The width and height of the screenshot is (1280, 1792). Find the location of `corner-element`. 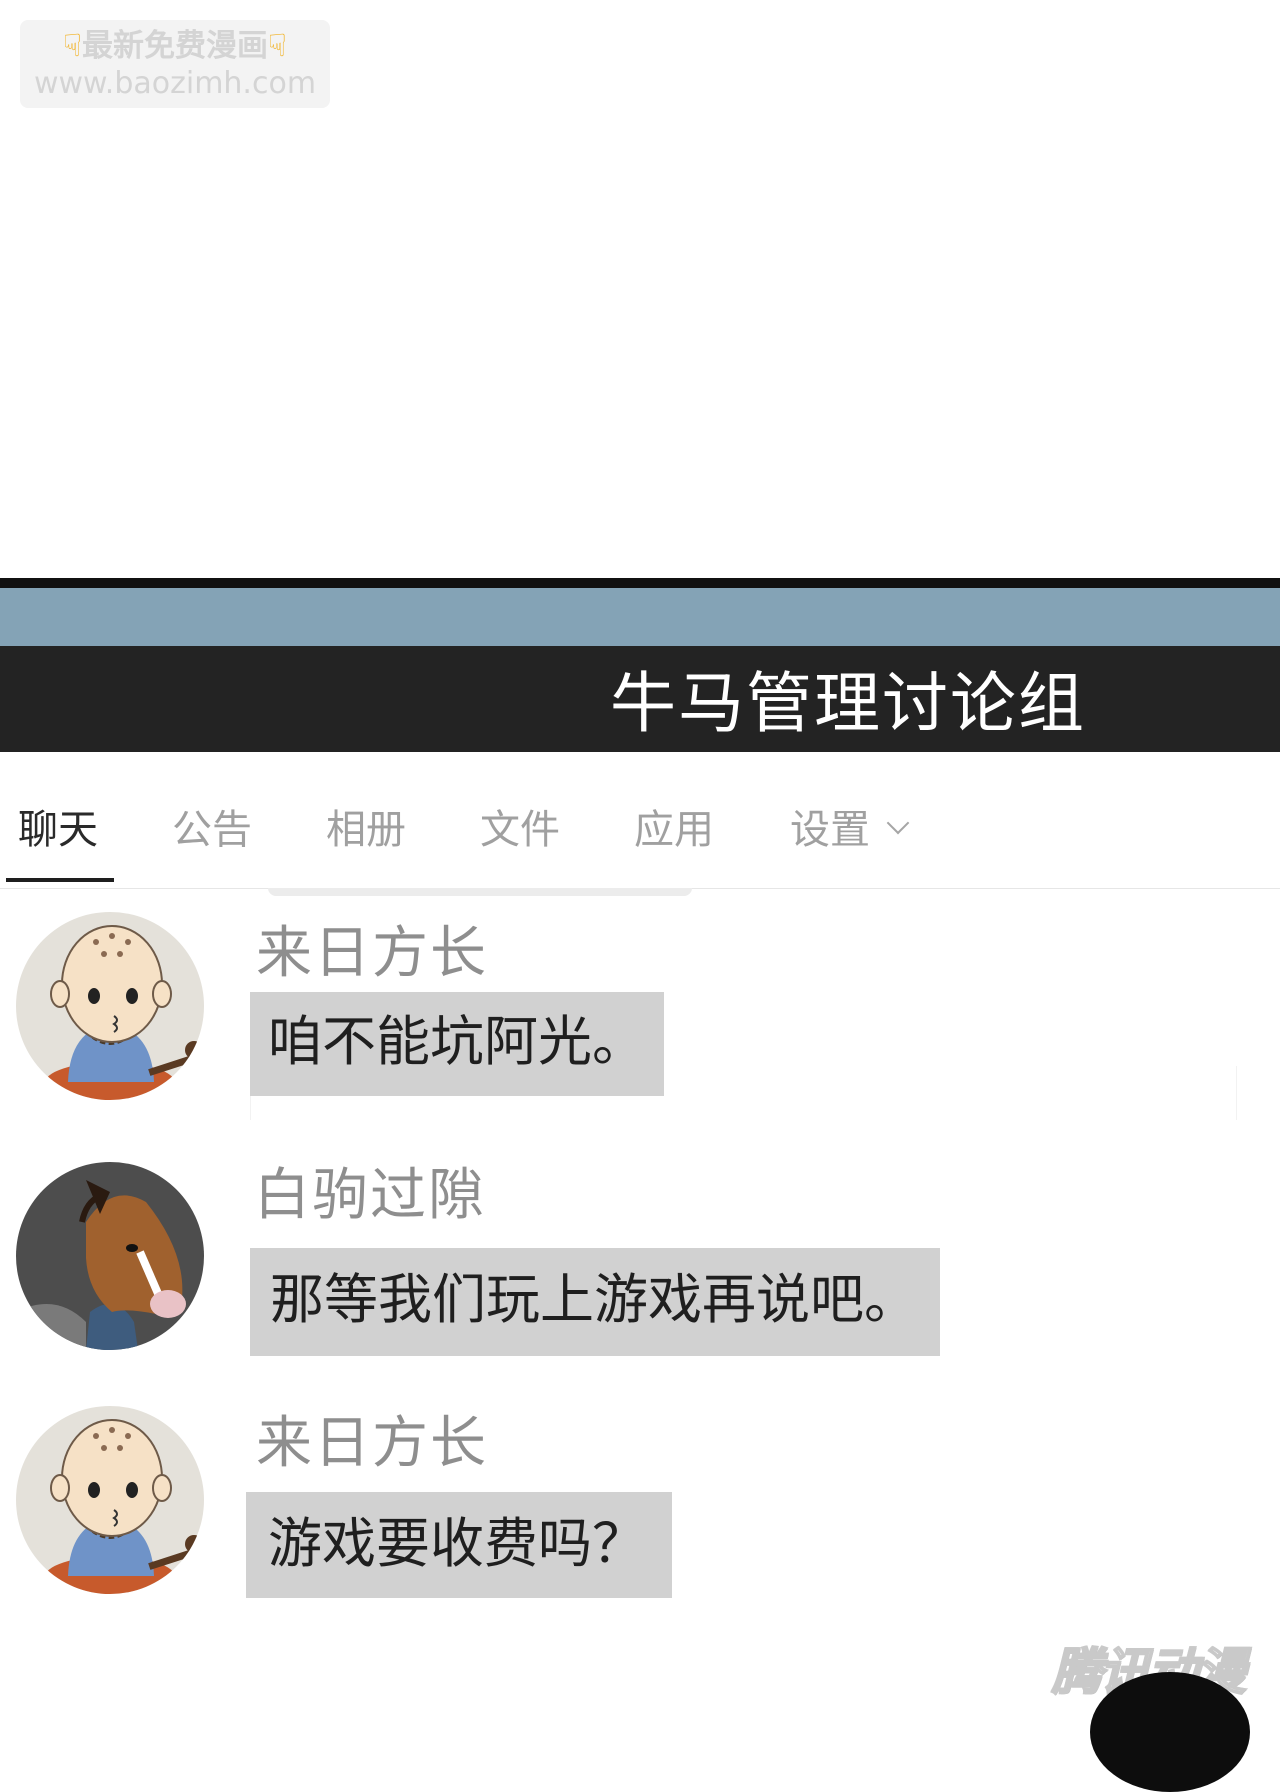

corner-element is located at coordinates (1170, 1732).